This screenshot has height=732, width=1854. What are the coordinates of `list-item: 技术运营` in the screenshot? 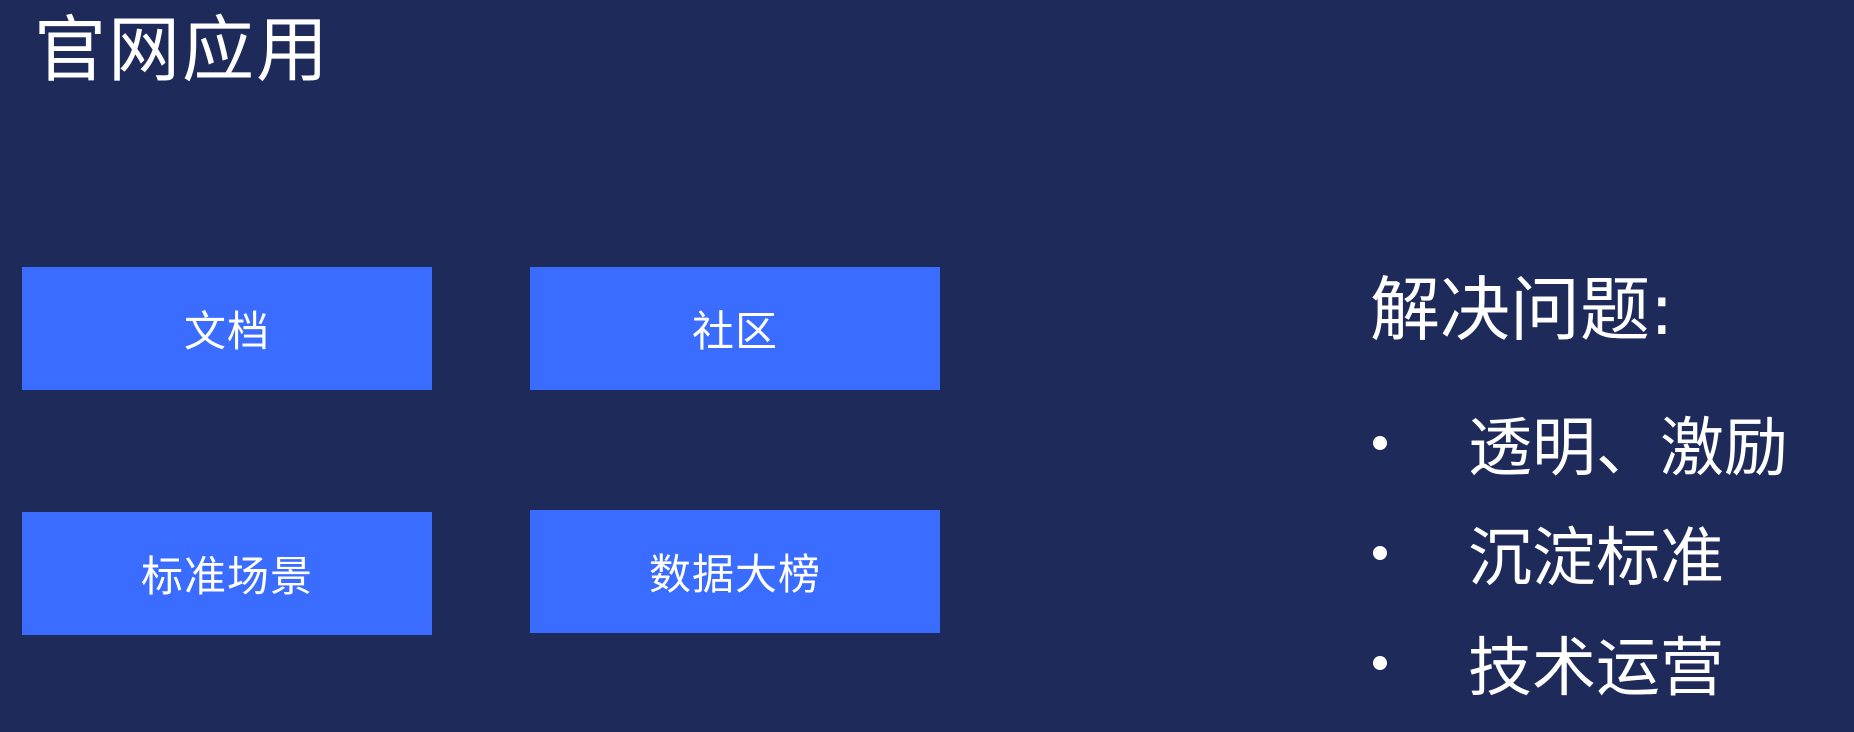 It's located at (1579, 663).